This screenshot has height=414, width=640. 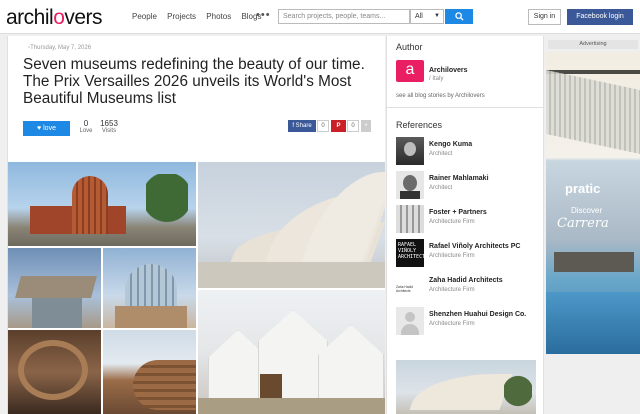 What do you see at coordinates (468, 220) in the screenshot?
I see `reference-item: Foster + Partners Architecture Firm` at bounding box center [468, 220].